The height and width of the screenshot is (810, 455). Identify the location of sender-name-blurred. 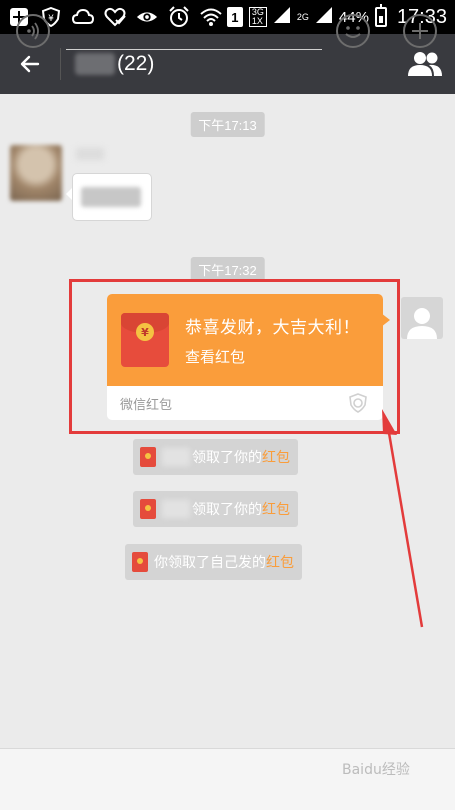
(90, 154).